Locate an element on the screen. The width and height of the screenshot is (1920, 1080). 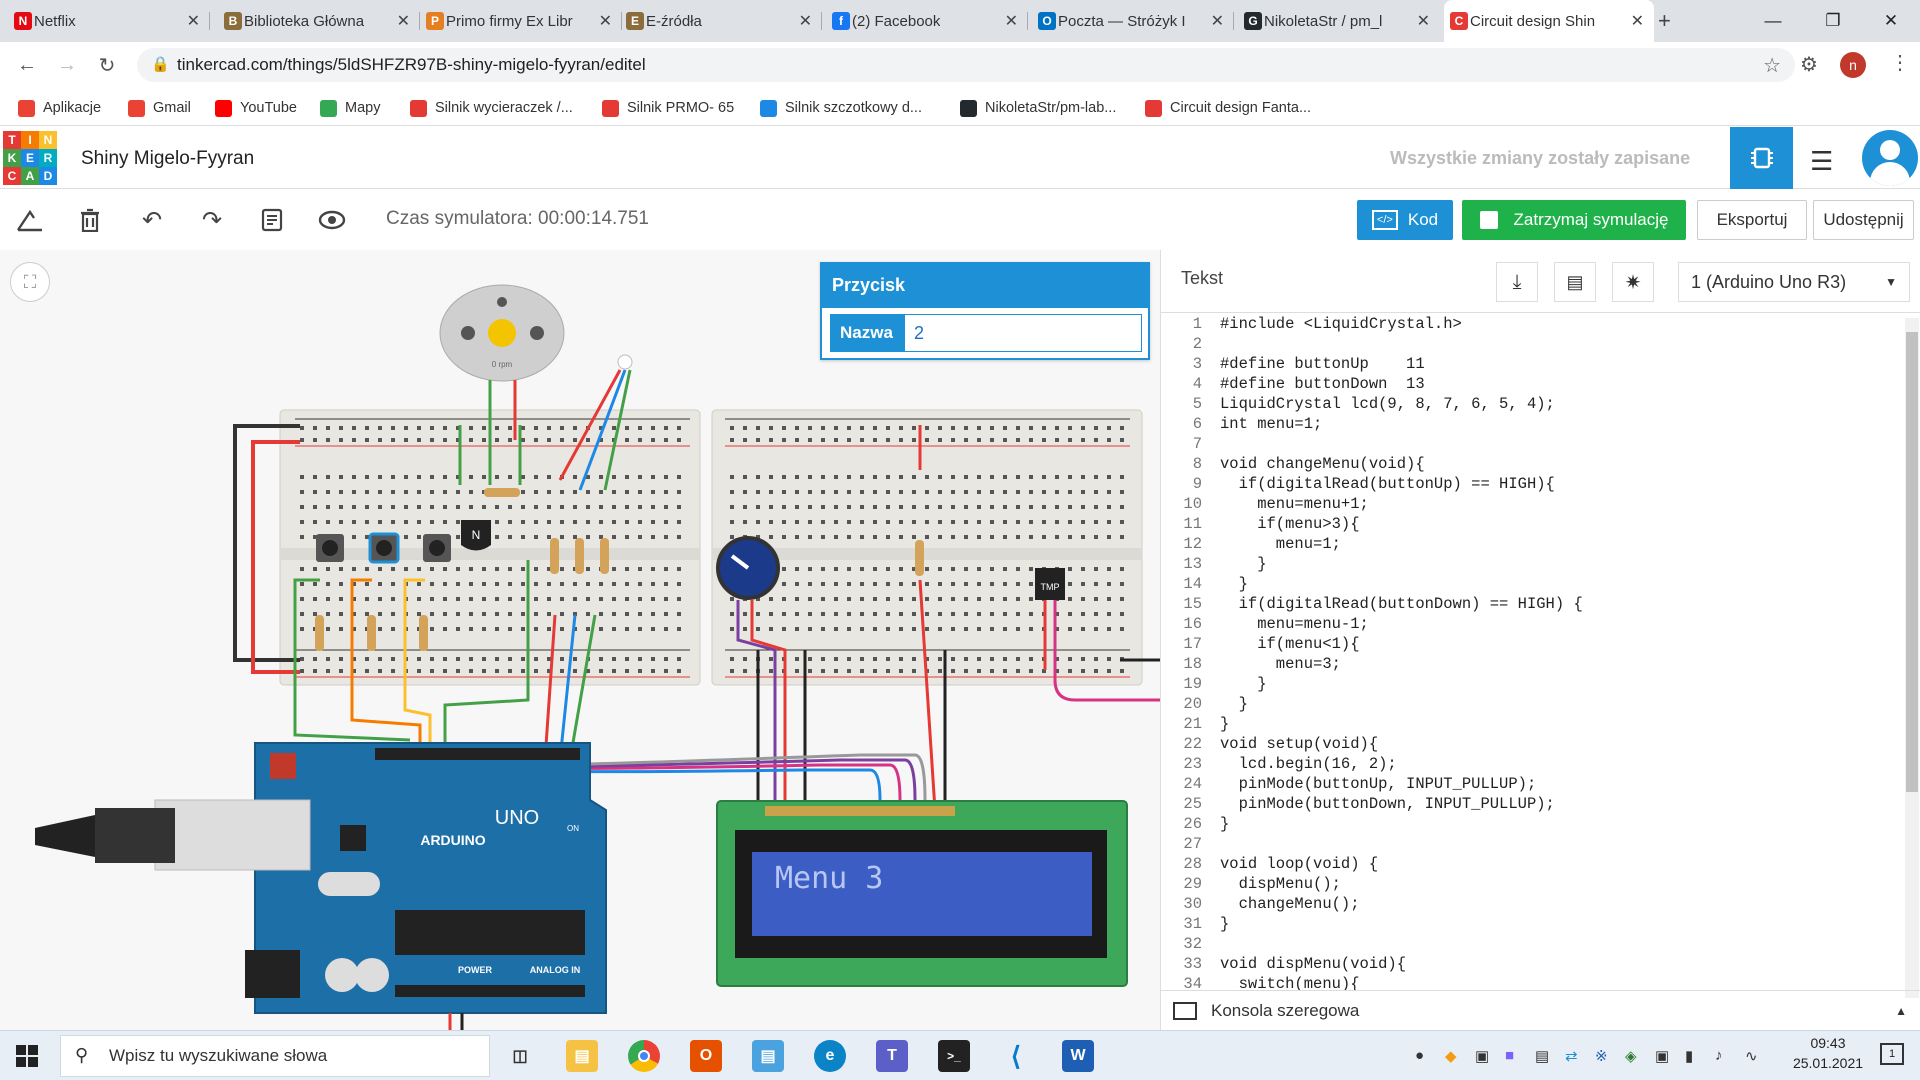
office-icon: O is located at coordinates (706, 1056).